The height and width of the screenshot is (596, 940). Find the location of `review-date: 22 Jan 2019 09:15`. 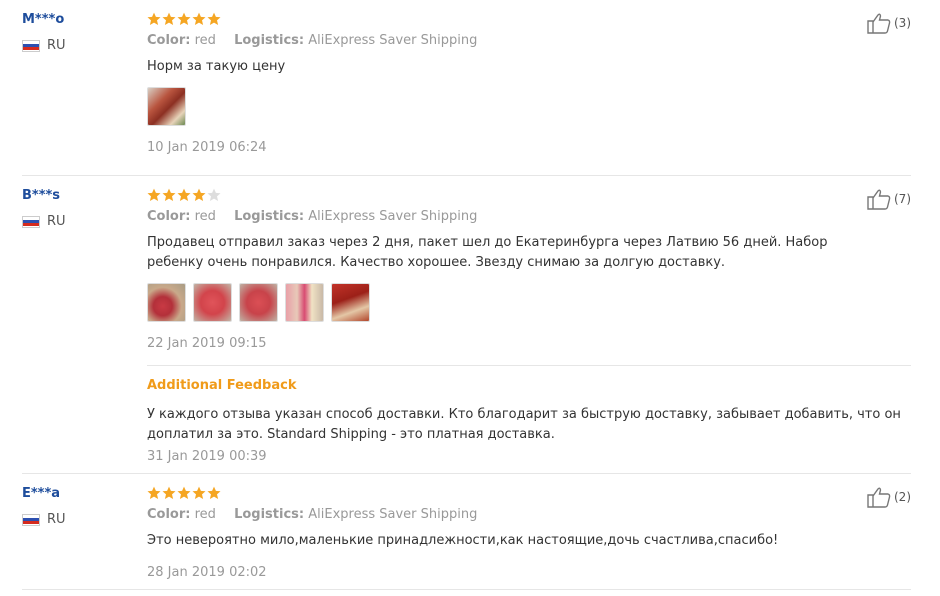

review-date: 22 Jan 2019 09:15 is located at coordinates (207, 343).